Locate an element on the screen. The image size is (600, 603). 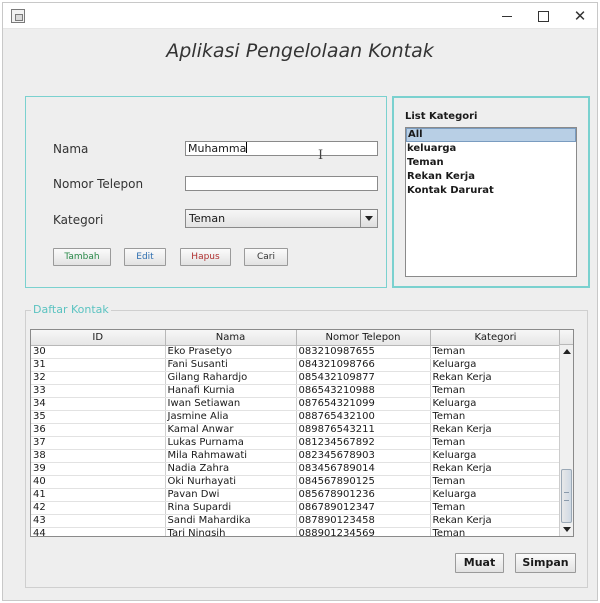
table-cell: 39 is located at coordinates (98, 469).